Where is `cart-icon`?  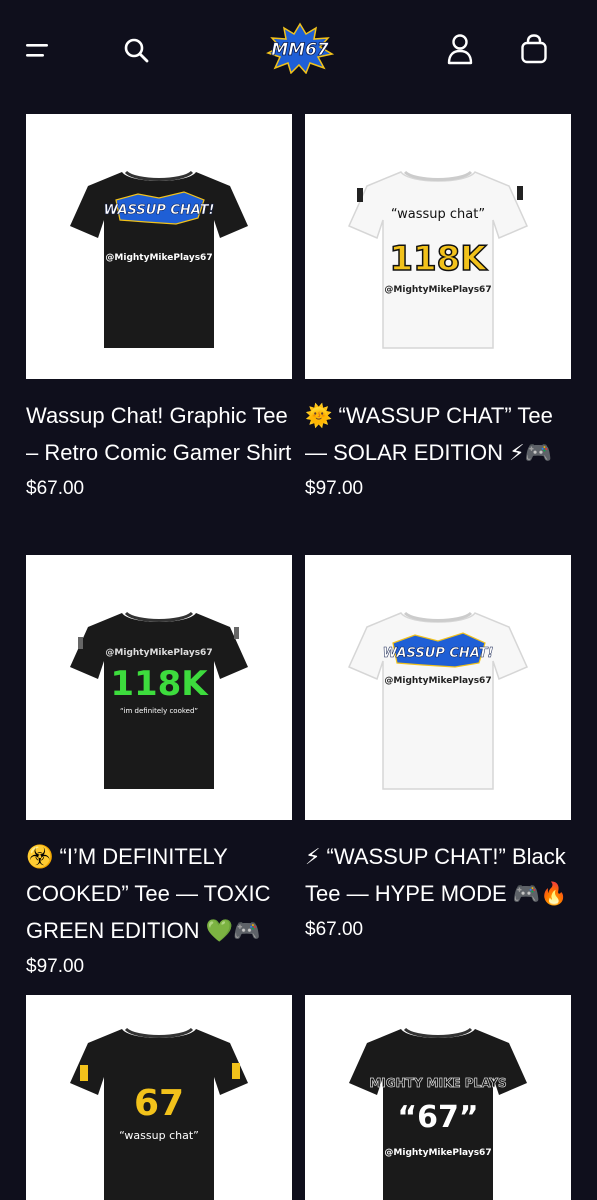
cart-icon is located at coordinates (534, 49).